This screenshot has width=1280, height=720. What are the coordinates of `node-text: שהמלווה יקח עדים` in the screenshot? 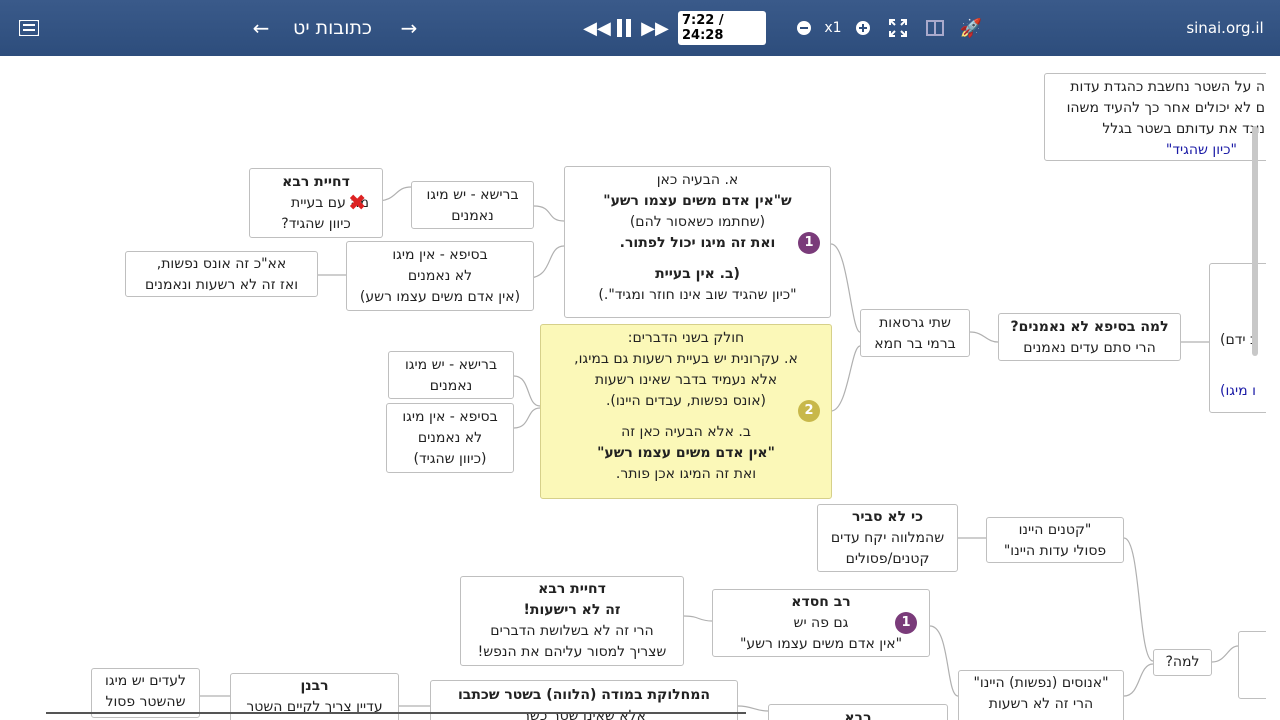 It's located at (887, 538).